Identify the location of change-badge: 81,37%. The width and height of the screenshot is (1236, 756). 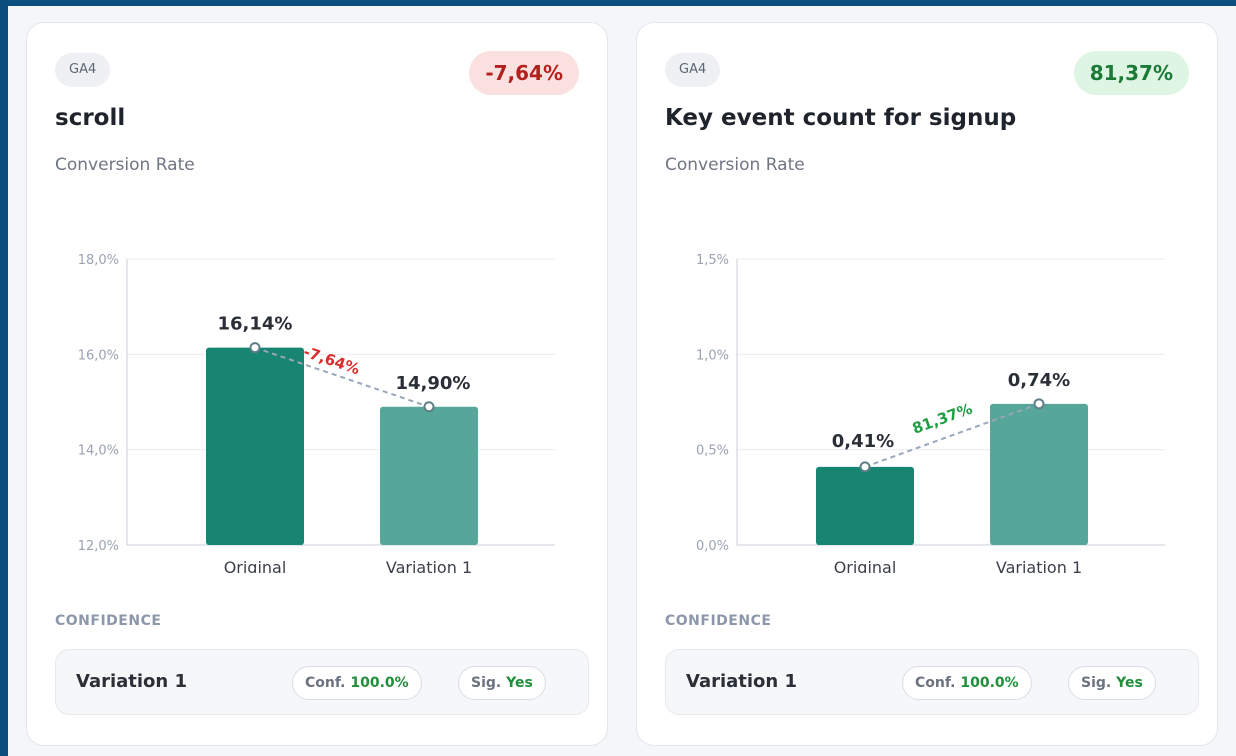
(1131, 73).